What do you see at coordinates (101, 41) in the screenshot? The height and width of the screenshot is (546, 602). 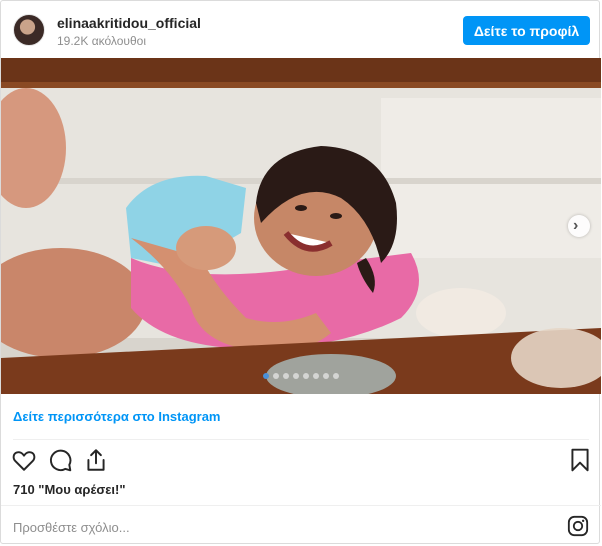 I see `follower-count: 19.2K ακόλουθοι` at bounding box center [101, 41].